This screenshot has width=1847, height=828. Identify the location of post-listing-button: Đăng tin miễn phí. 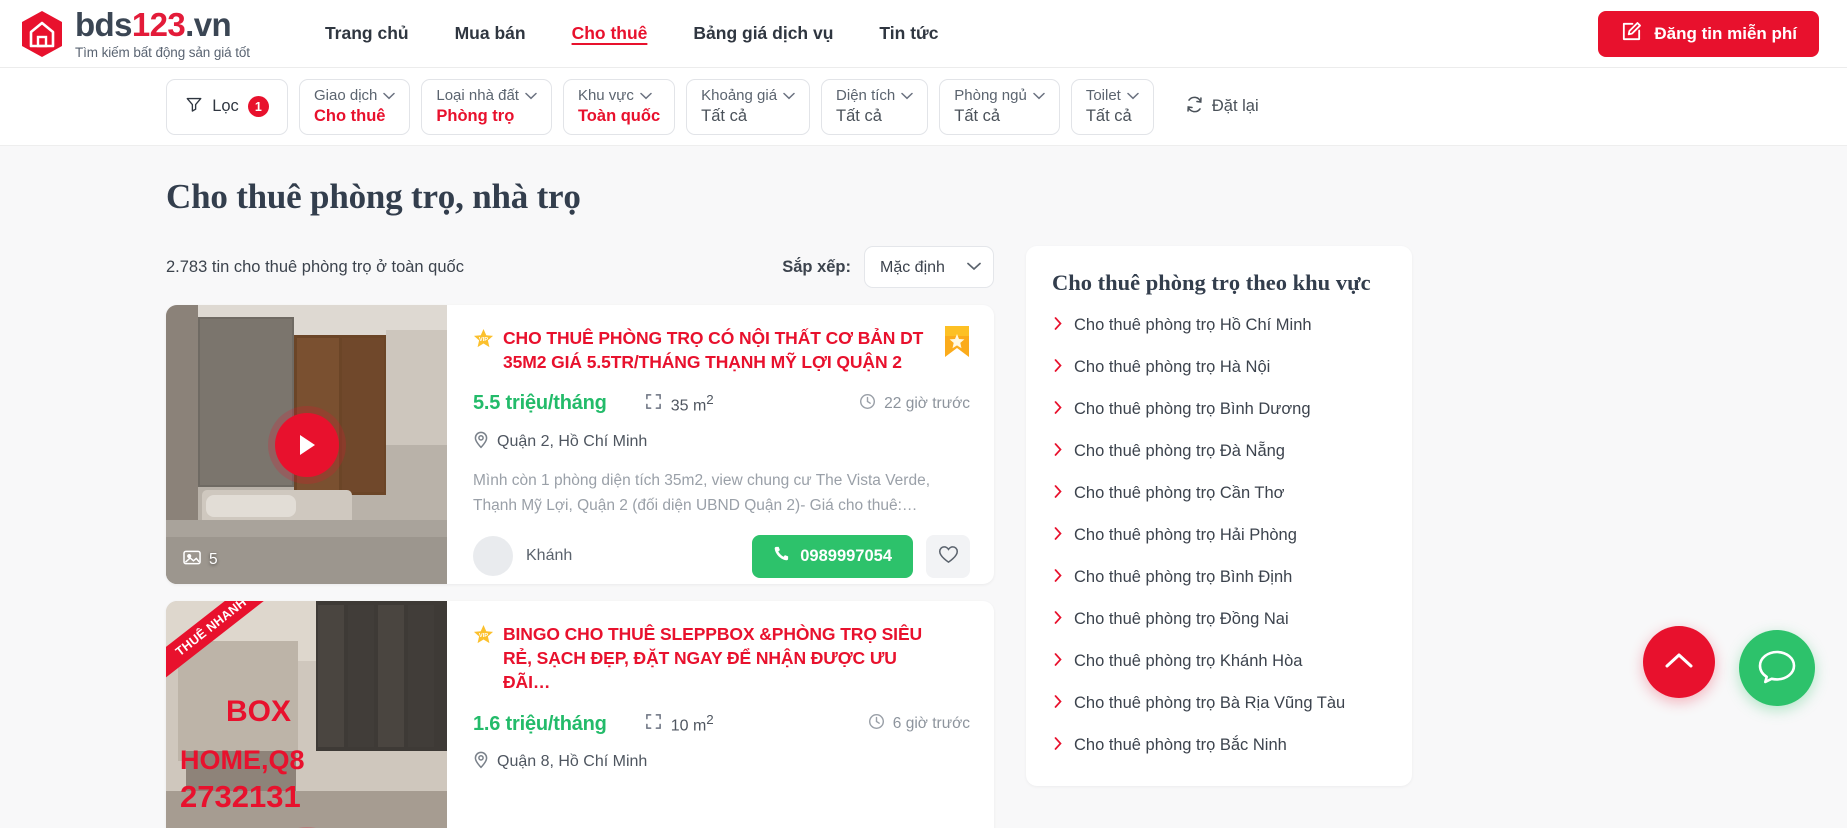
(1708, 33).